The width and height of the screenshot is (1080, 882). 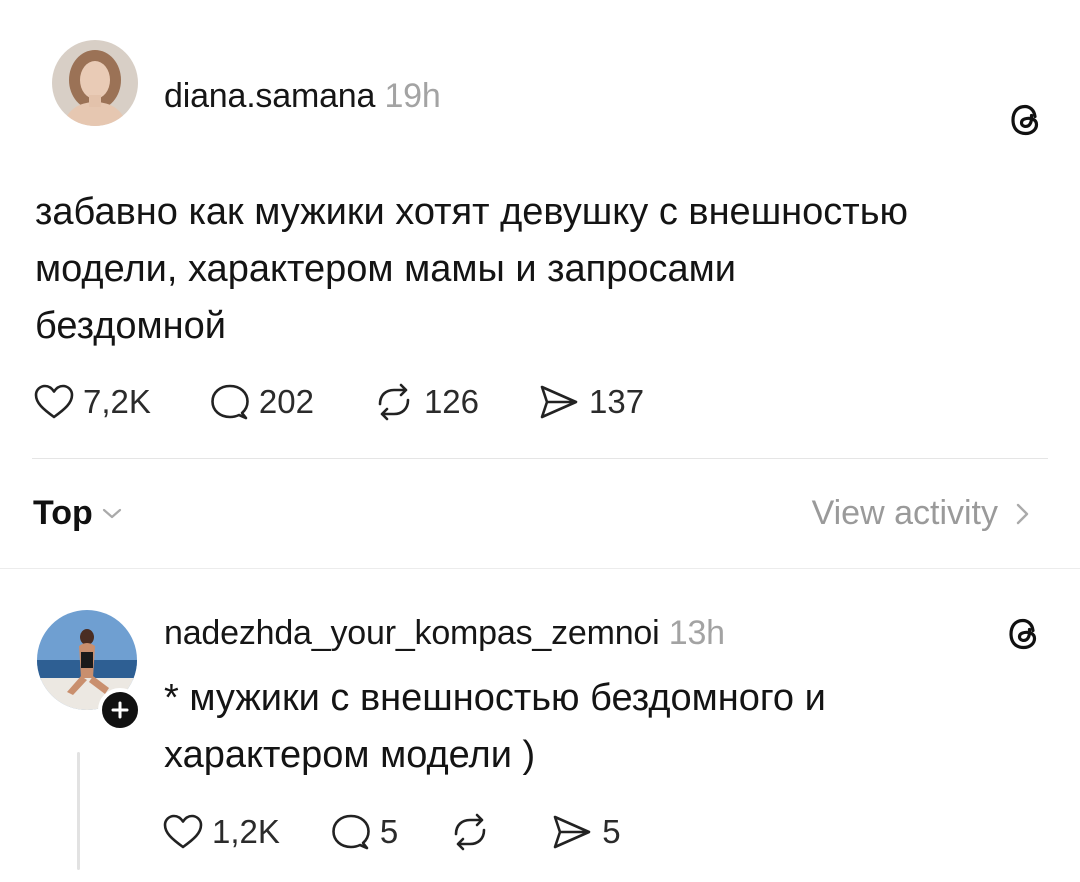 What do you see at coordinates (367, 402) in the screenshot?
I see `post-actions: 7,2K 202 126 137` at bounding box center [367, 402].